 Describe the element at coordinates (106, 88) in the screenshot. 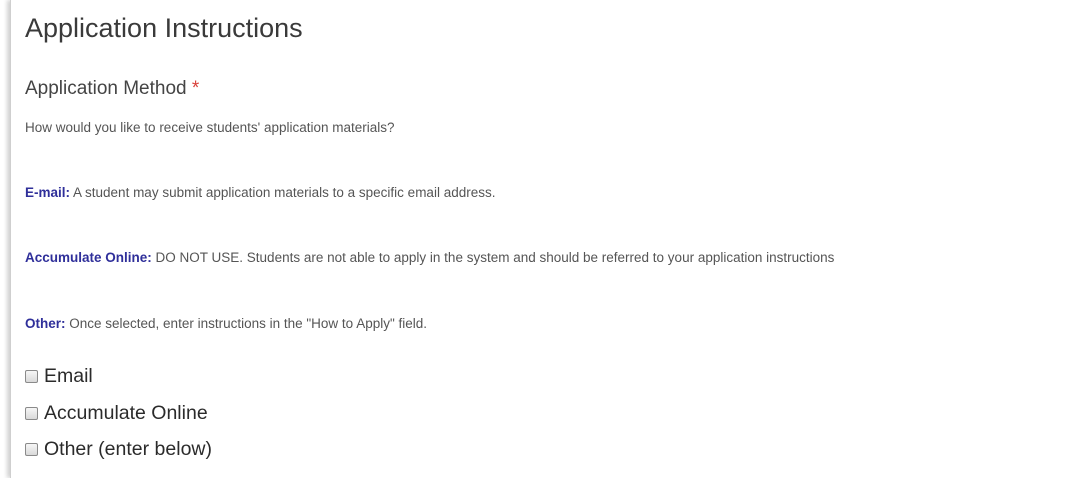

I see `application-method-label-text: Application Method` at that location.